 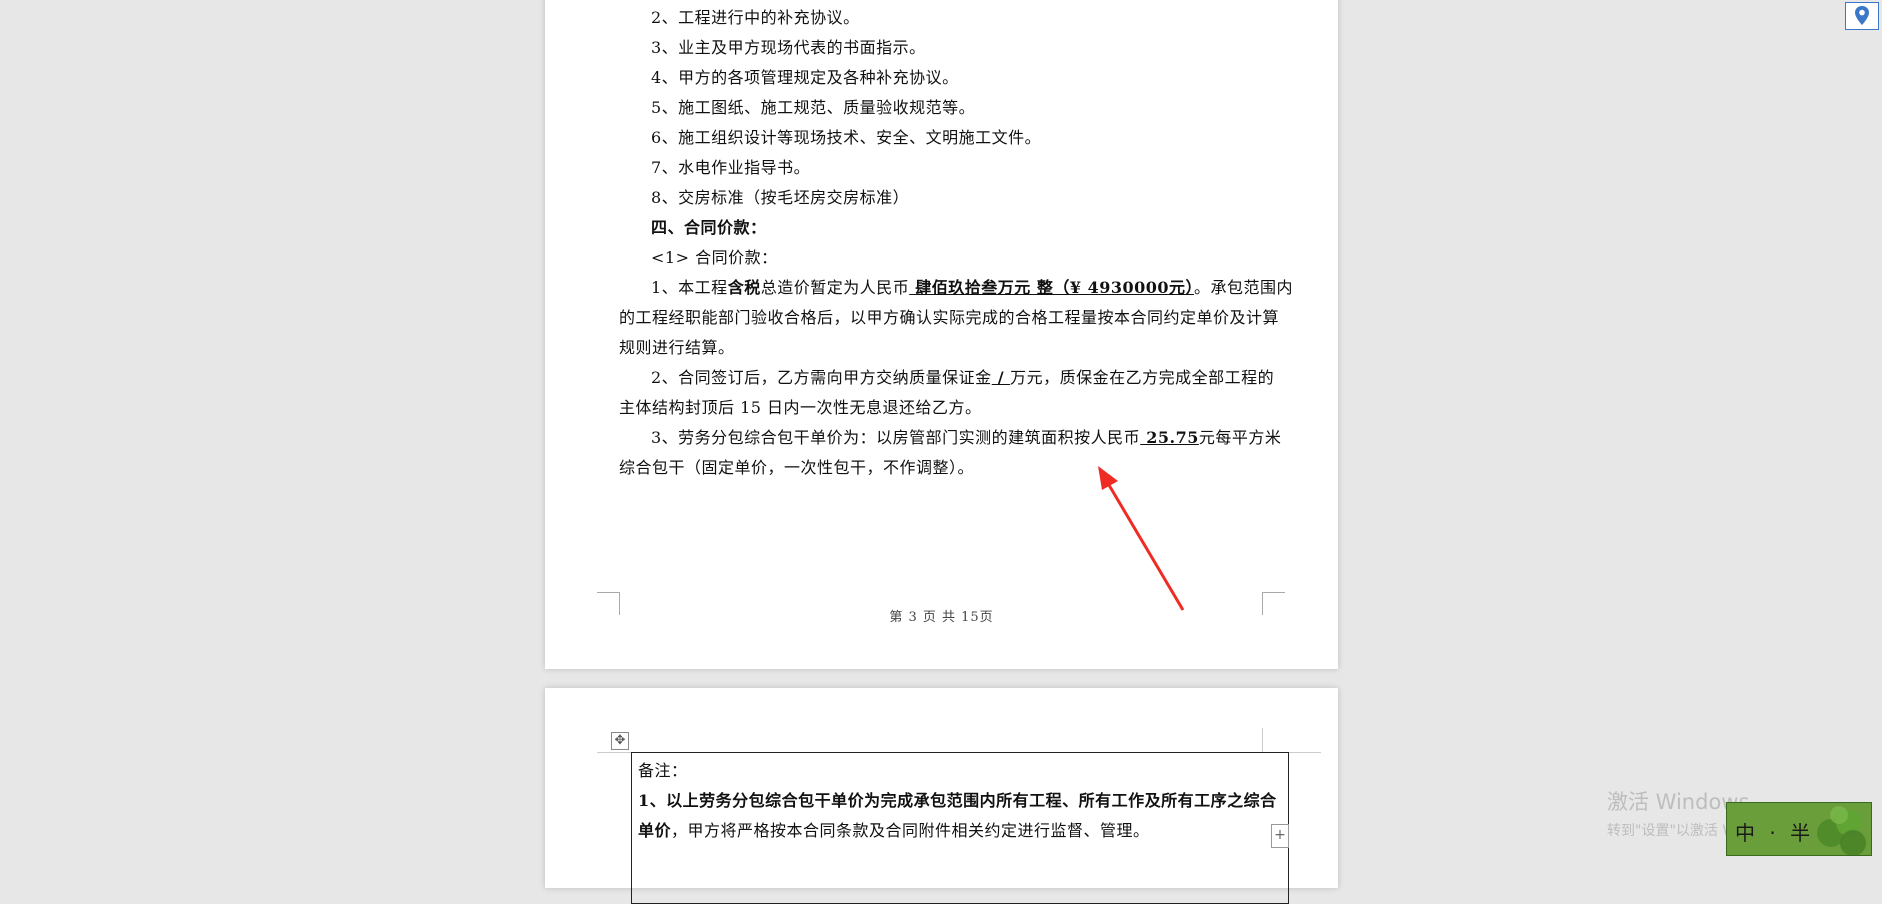 What do you see at coordinates (846, 137) in the screenshot?
I see `clause-line: 6、施工组织设计等现场技术、安全、文明施工文件。` at bounding box center [846, 137].